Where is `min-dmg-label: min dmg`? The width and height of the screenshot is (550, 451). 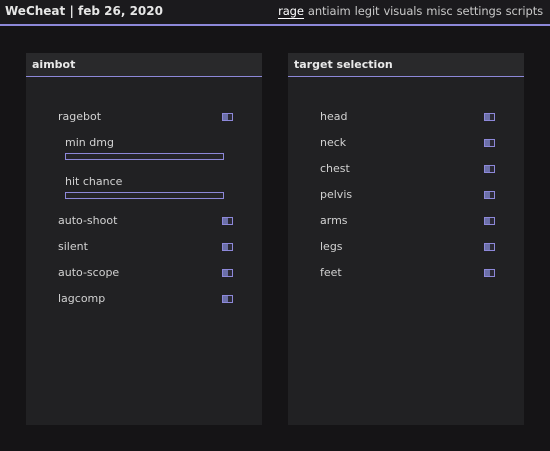
min-dmg-label: min dmg is located at coordinates (89, 142).